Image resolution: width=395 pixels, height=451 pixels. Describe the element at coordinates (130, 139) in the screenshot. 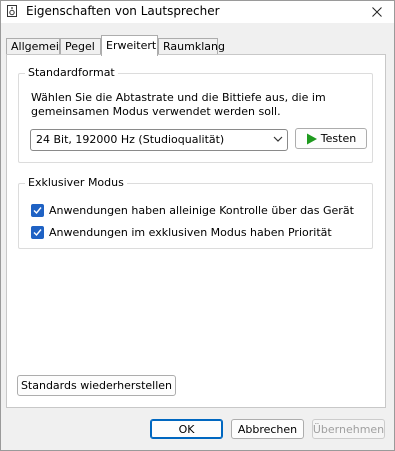

I see `format-select-value: 24 Bit, 192000 Hz (Studioqualität)` at that location.